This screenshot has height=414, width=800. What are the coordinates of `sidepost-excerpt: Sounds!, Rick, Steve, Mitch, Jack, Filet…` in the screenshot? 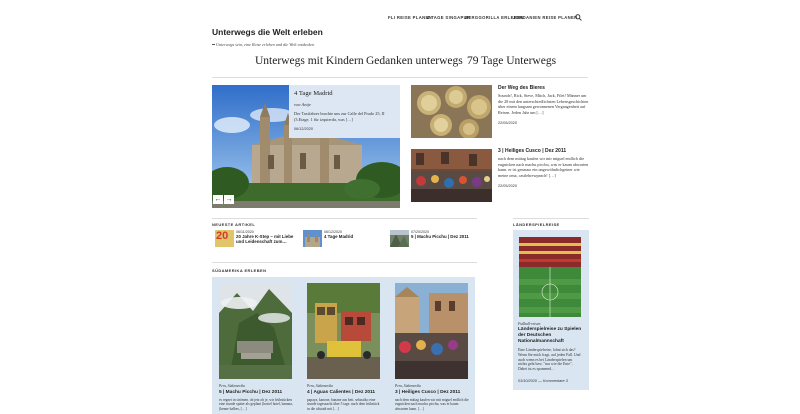 It's located at (543, 104).